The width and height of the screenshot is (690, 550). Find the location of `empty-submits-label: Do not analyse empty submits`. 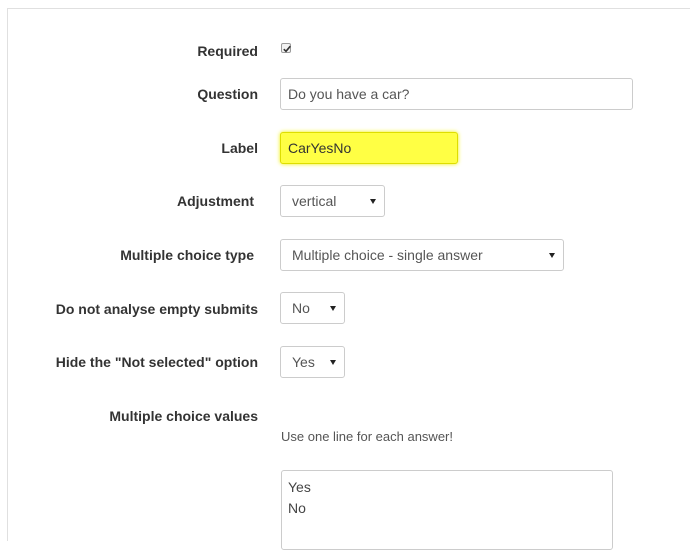

empty-submits-label: Do not analyse empty submits is located at coordinates (156, 309).